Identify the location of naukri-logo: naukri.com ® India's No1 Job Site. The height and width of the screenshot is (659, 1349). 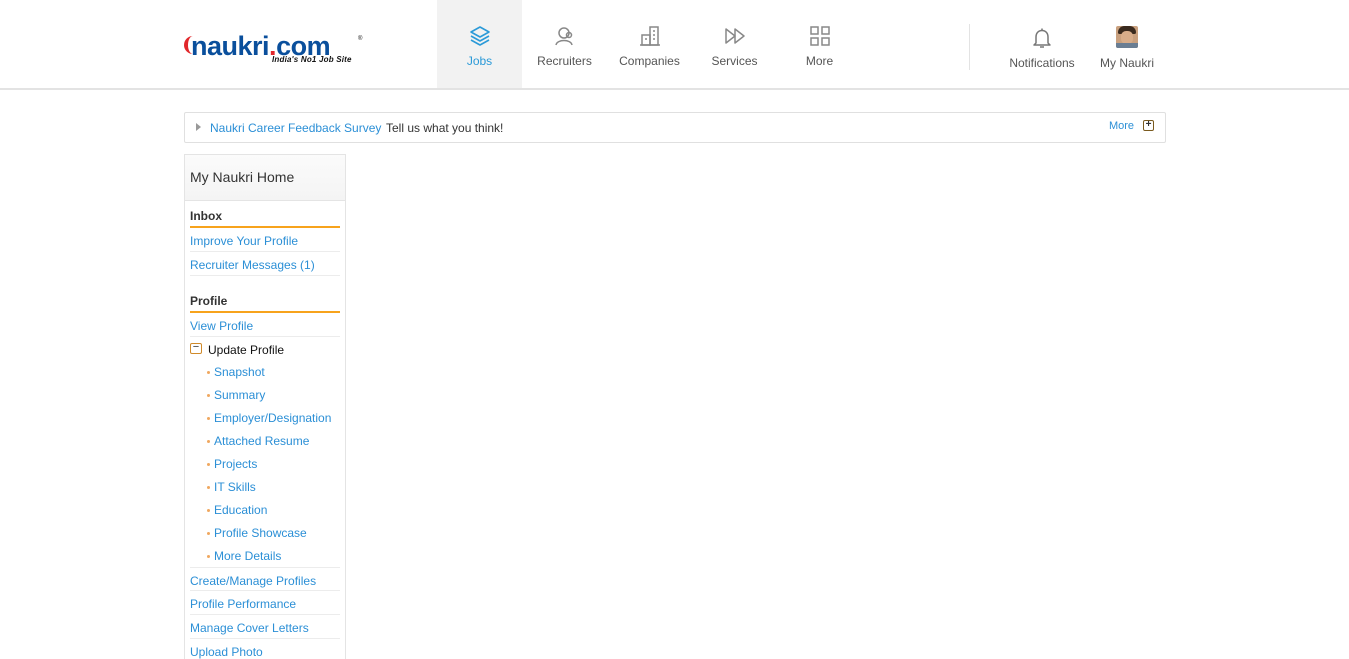
(276, 50).